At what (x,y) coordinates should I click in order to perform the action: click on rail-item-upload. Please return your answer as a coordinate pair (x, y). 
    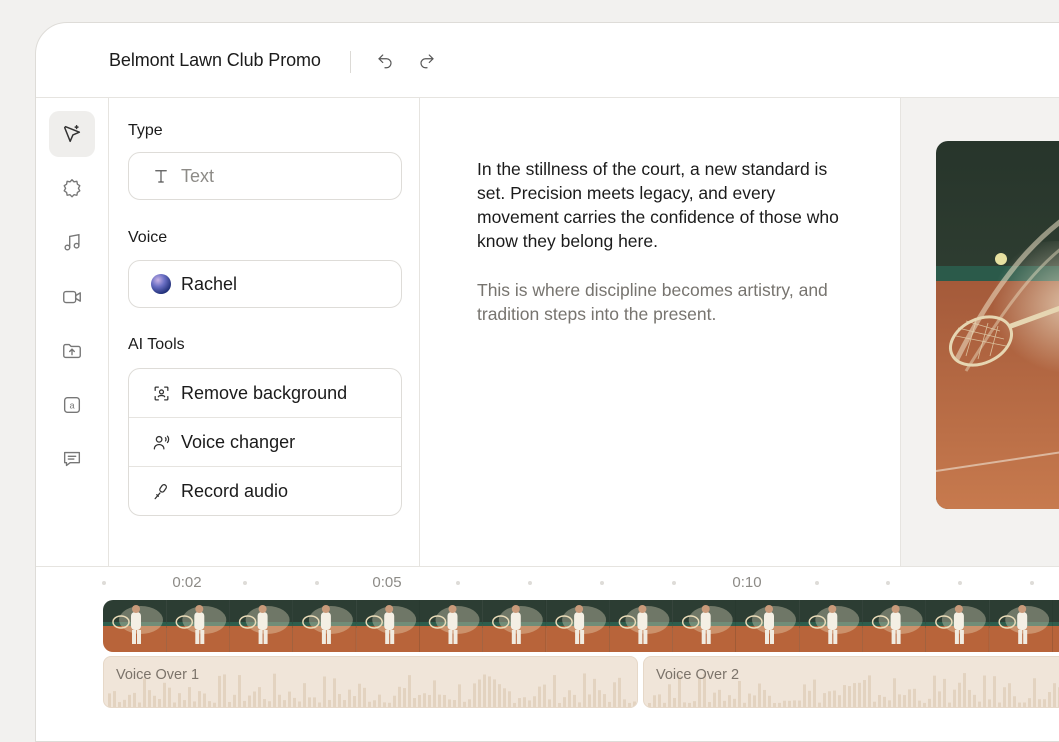
    Looking at the image, I should click on (72, 351).